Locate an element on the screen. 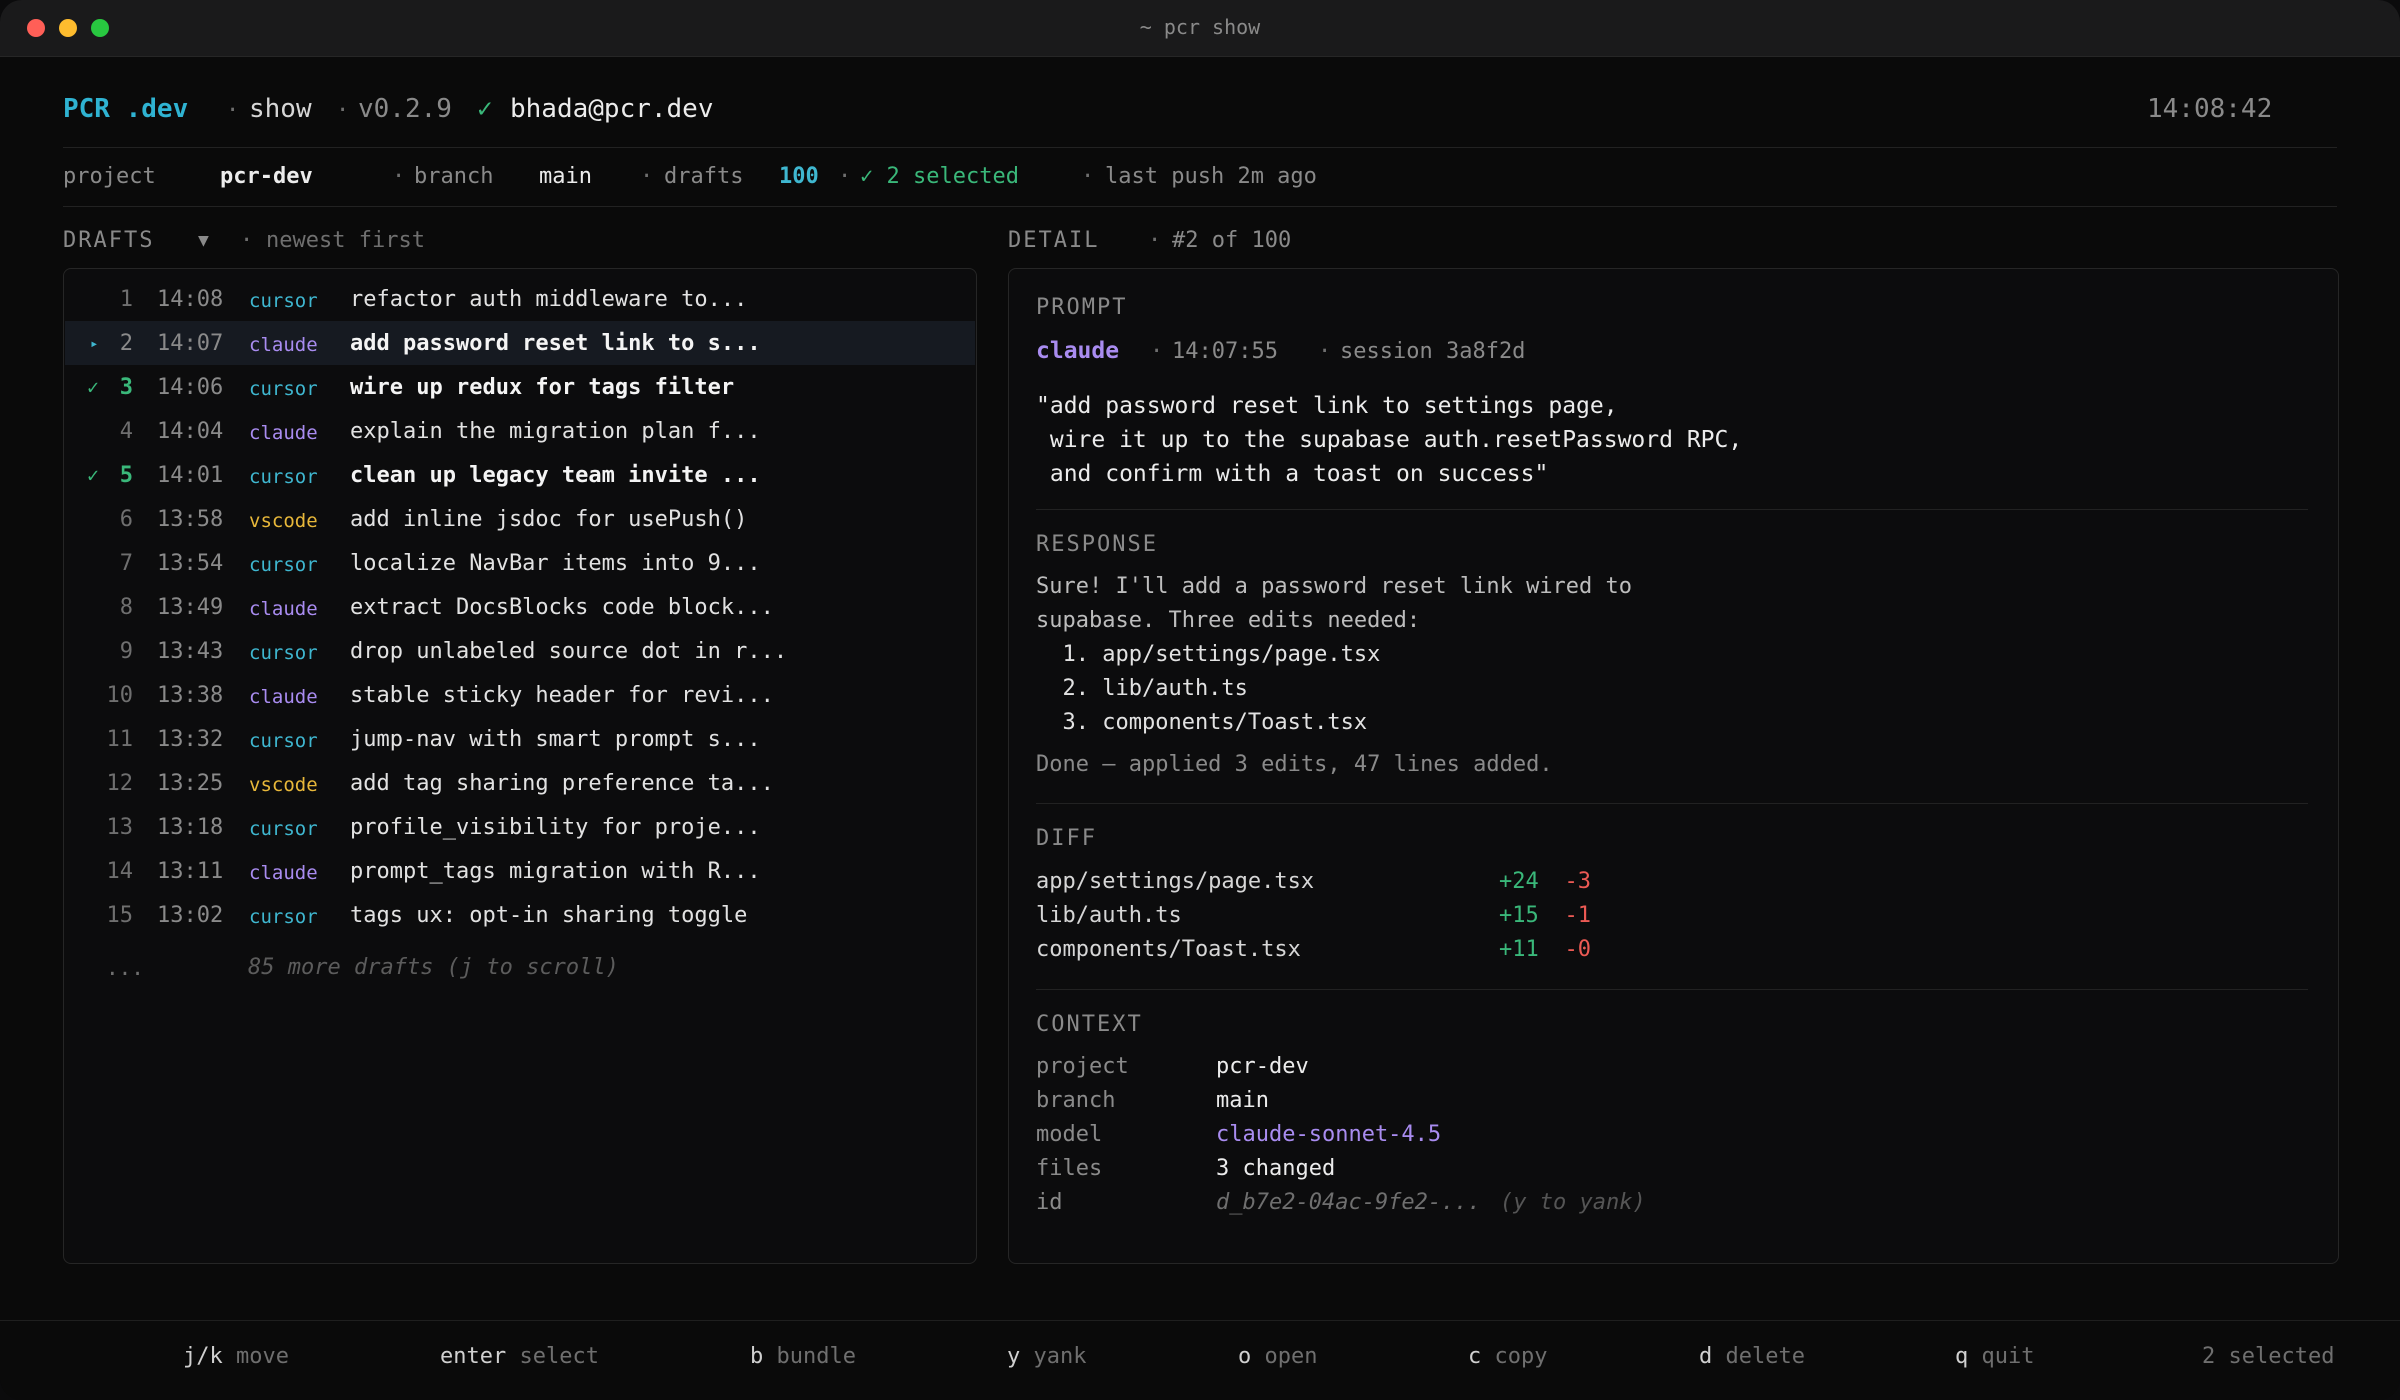 Image resolution: width=2400 pixels, height=1400 pixels. context-label: CONTEXT is located at coordinates (1089, 1024).